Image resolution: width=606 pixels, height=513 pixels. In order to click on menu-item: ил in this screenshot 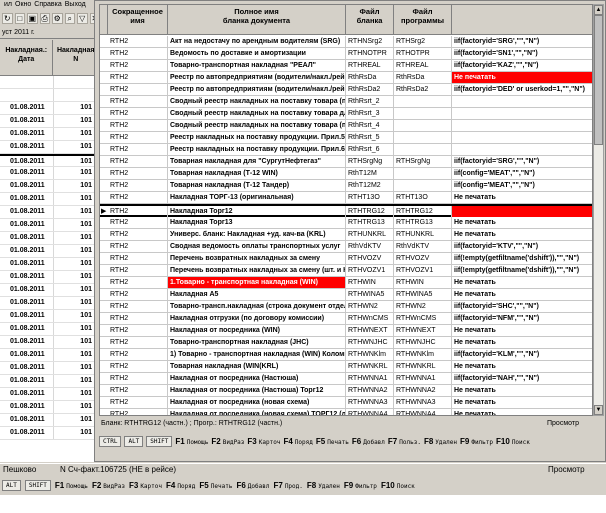, I will do `click(8, 5)`.